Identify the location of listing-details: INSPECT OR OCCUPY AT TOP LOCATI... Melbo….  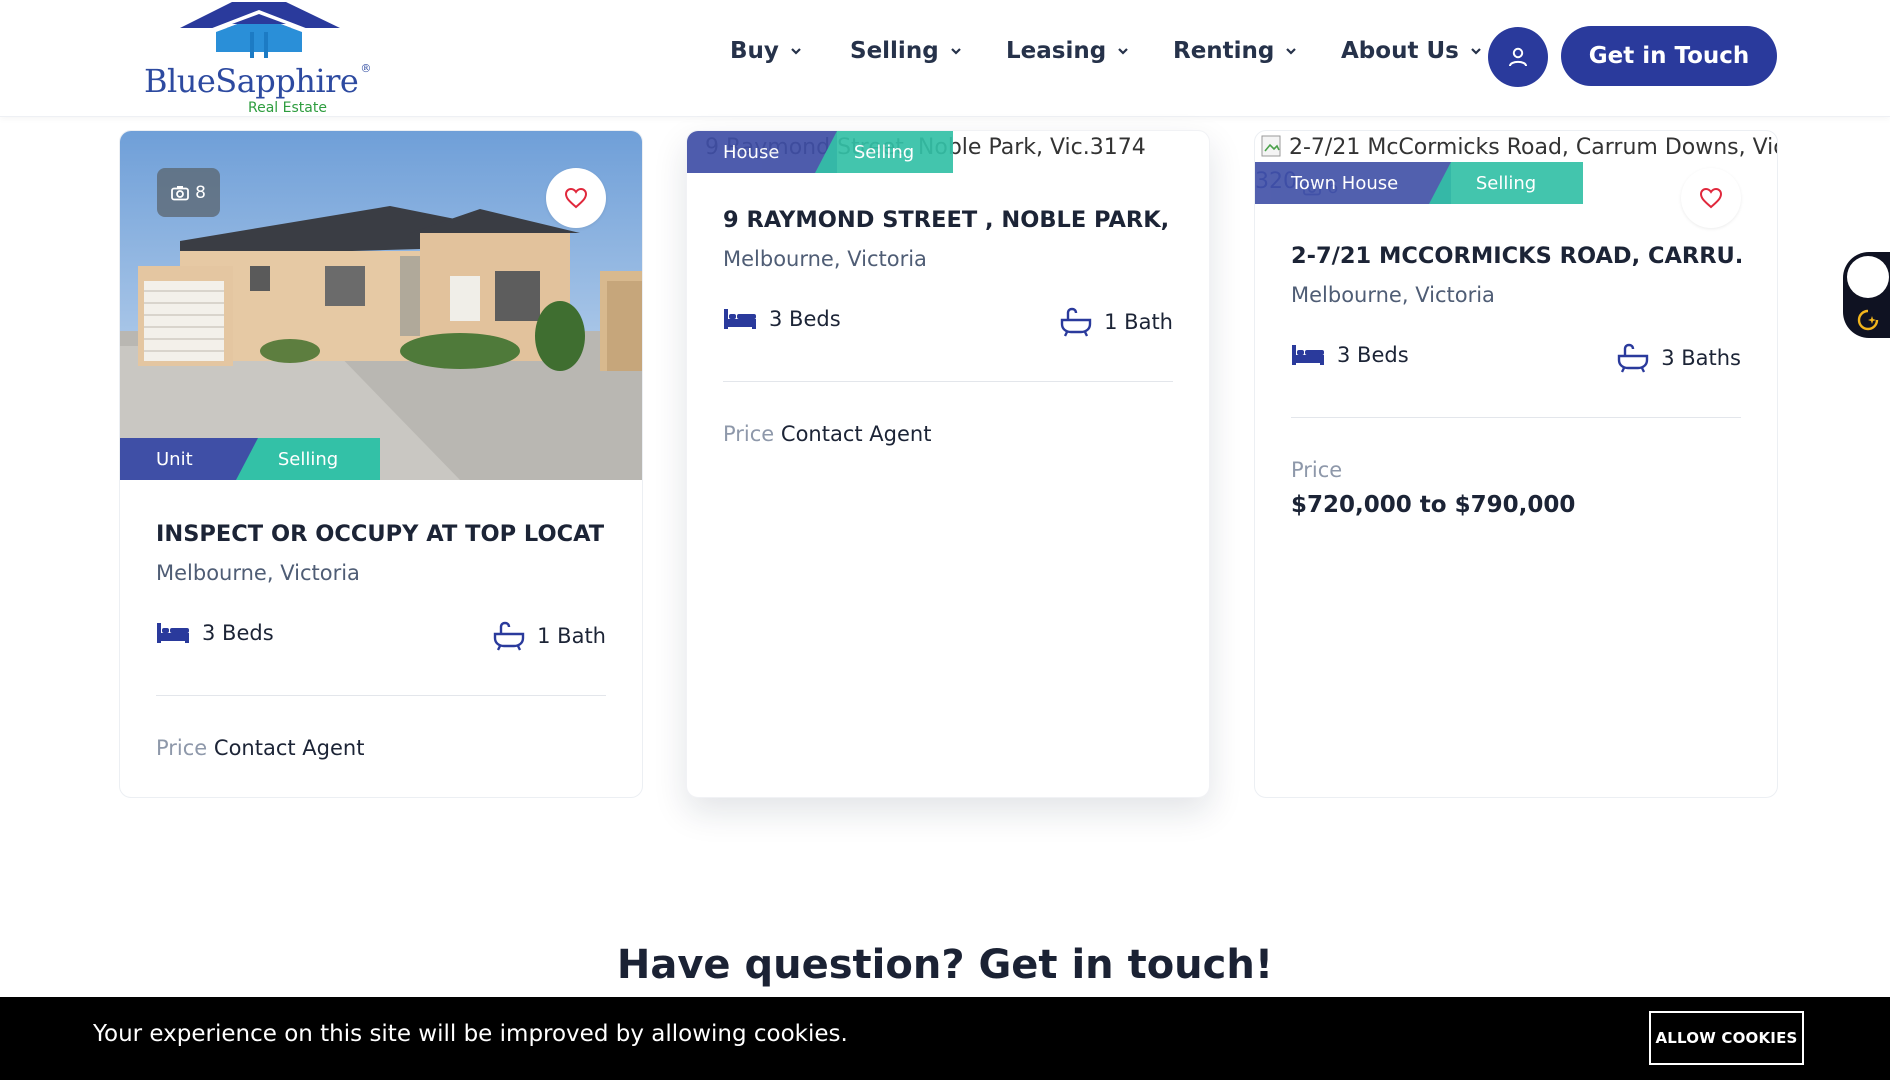
(381, 640).